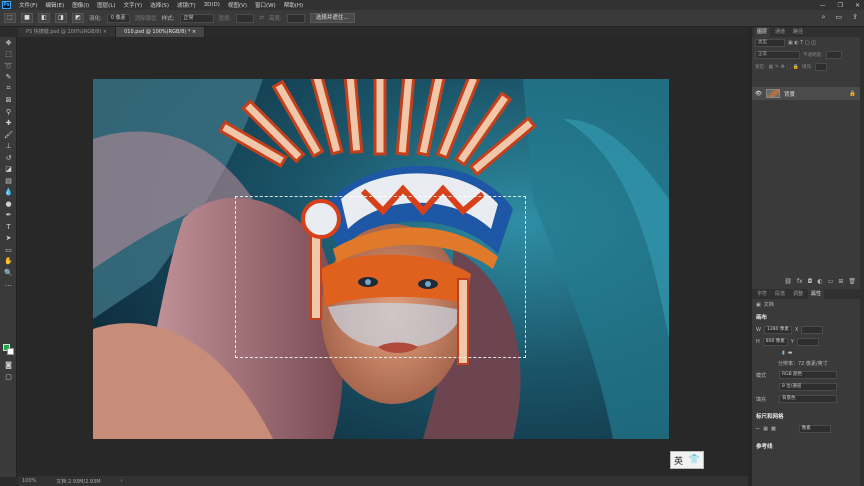 The height and width of the screenshot is (486, 864). Describe the element at coordinates (790, 353) in the screenshot. I see `landscape-orientation-icon: ▬` at that location.